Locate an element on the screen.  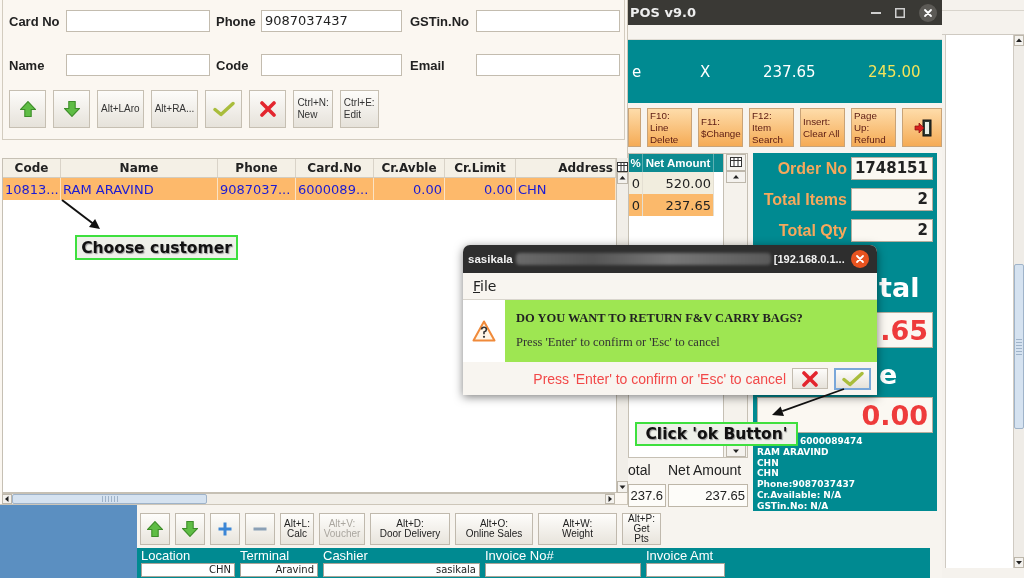
summary-label: Total Qty is located at coordinates (812, 230).